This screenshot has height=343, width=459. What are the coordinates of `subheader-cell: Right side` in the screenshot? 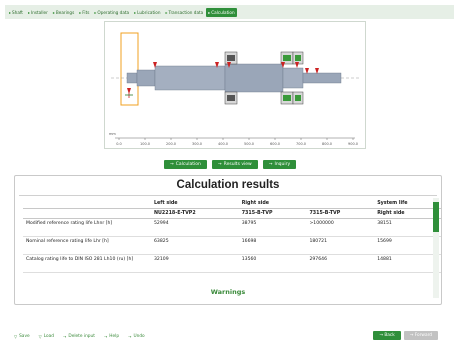 It's located at (407, 213).